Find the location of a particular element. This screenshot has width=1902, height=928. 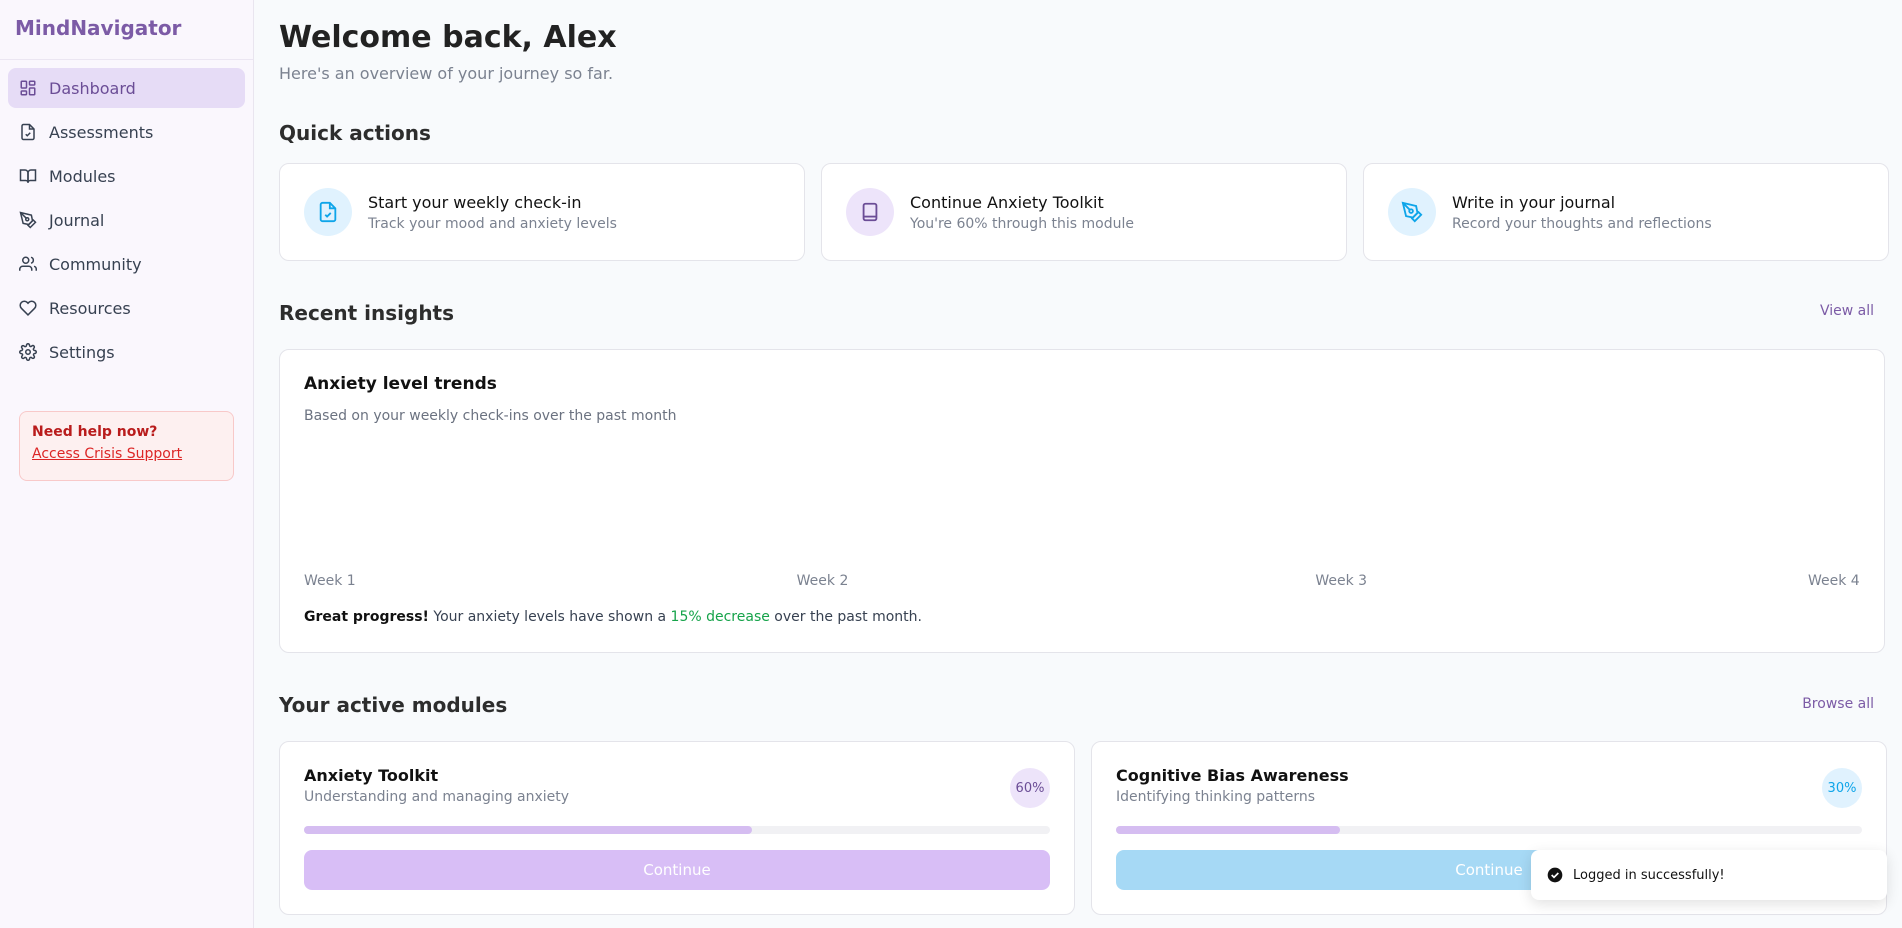

sidebar-item-label: Dashboard is located at coordinates (92, 88).